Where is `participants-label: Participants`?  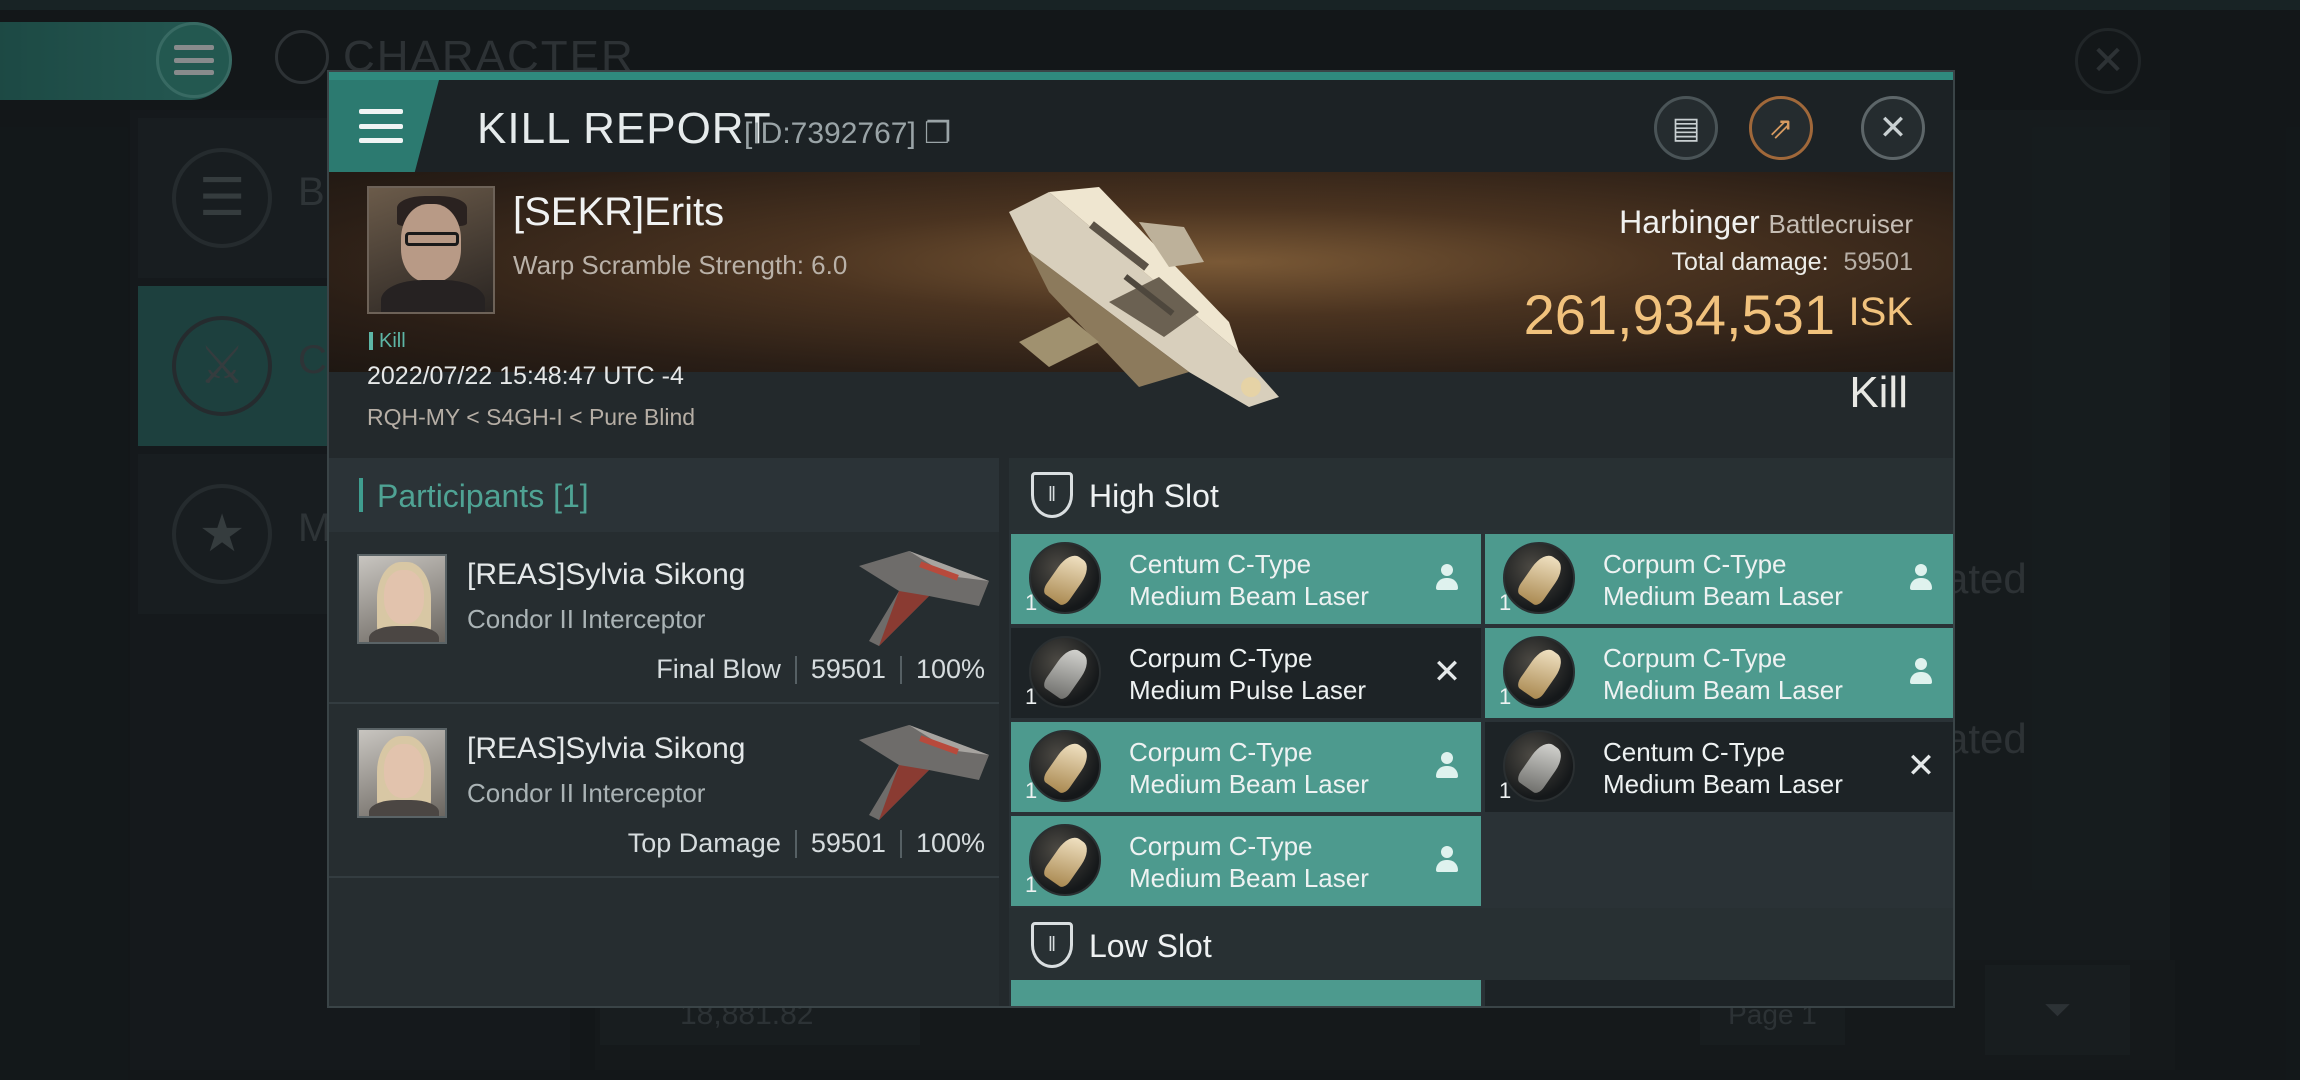 participants-label: Participants is located at coordinates (461, 496).